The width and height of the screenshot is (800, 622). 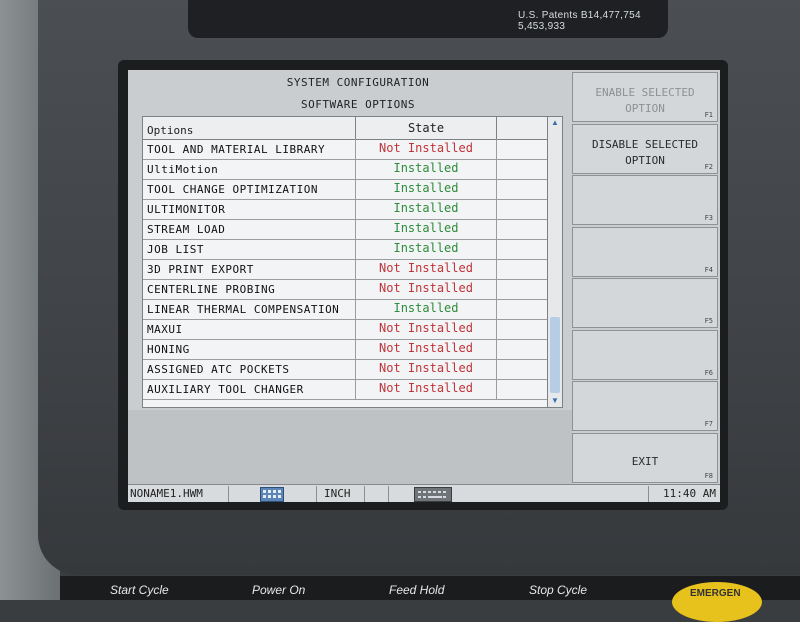 What do you see at coordinates (345, 149) in the screenshot?
I see `table-row: TOOL AND MATERIAL LIBRARY Not Installed` at bounding box center [345, 149].